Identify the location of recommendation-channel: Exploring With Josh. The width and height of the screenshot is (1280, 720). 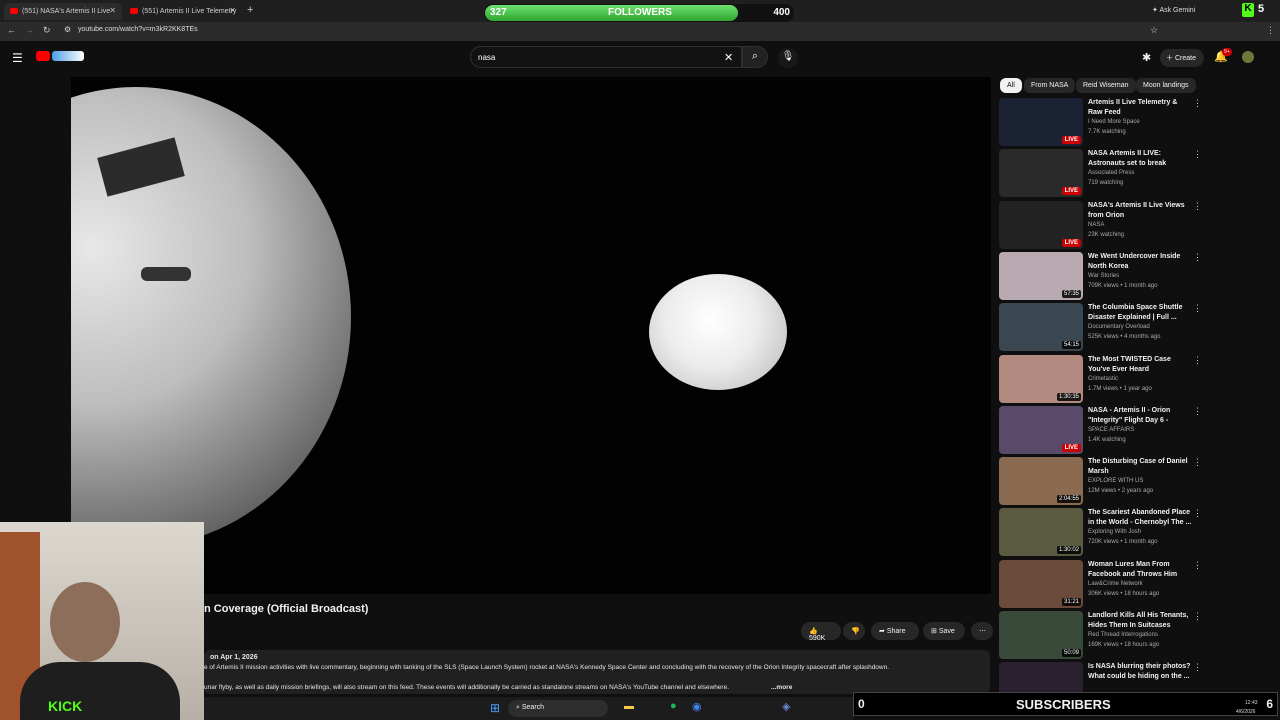
(1114, 532).